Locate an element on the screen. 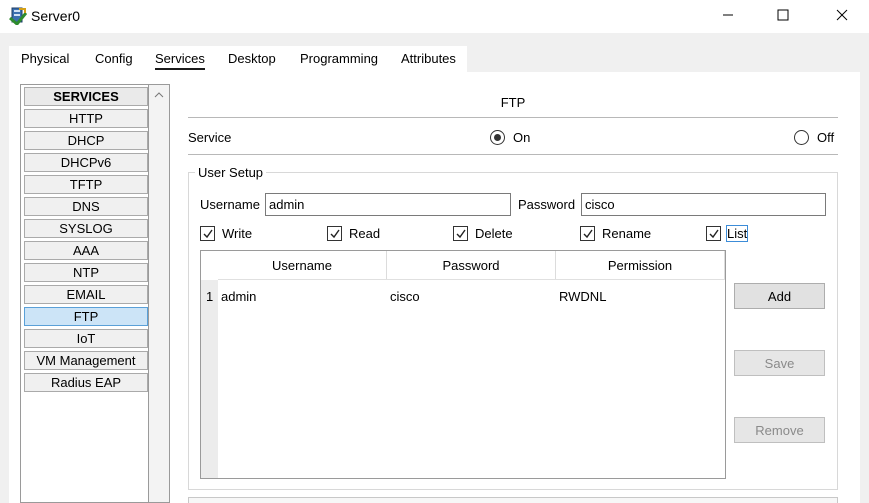 The image size is (869, 503). delete-label: Delete is located at coordinates (494, 233).